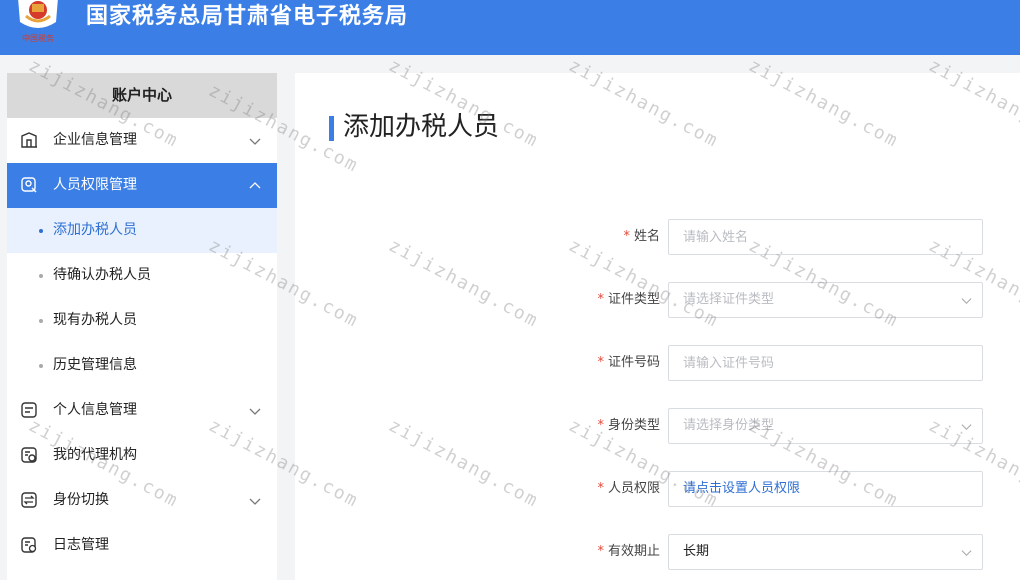  Describe the element at coordinates (38, 38) in the screenshot. I see `svg-text: 中国税务` at that location.